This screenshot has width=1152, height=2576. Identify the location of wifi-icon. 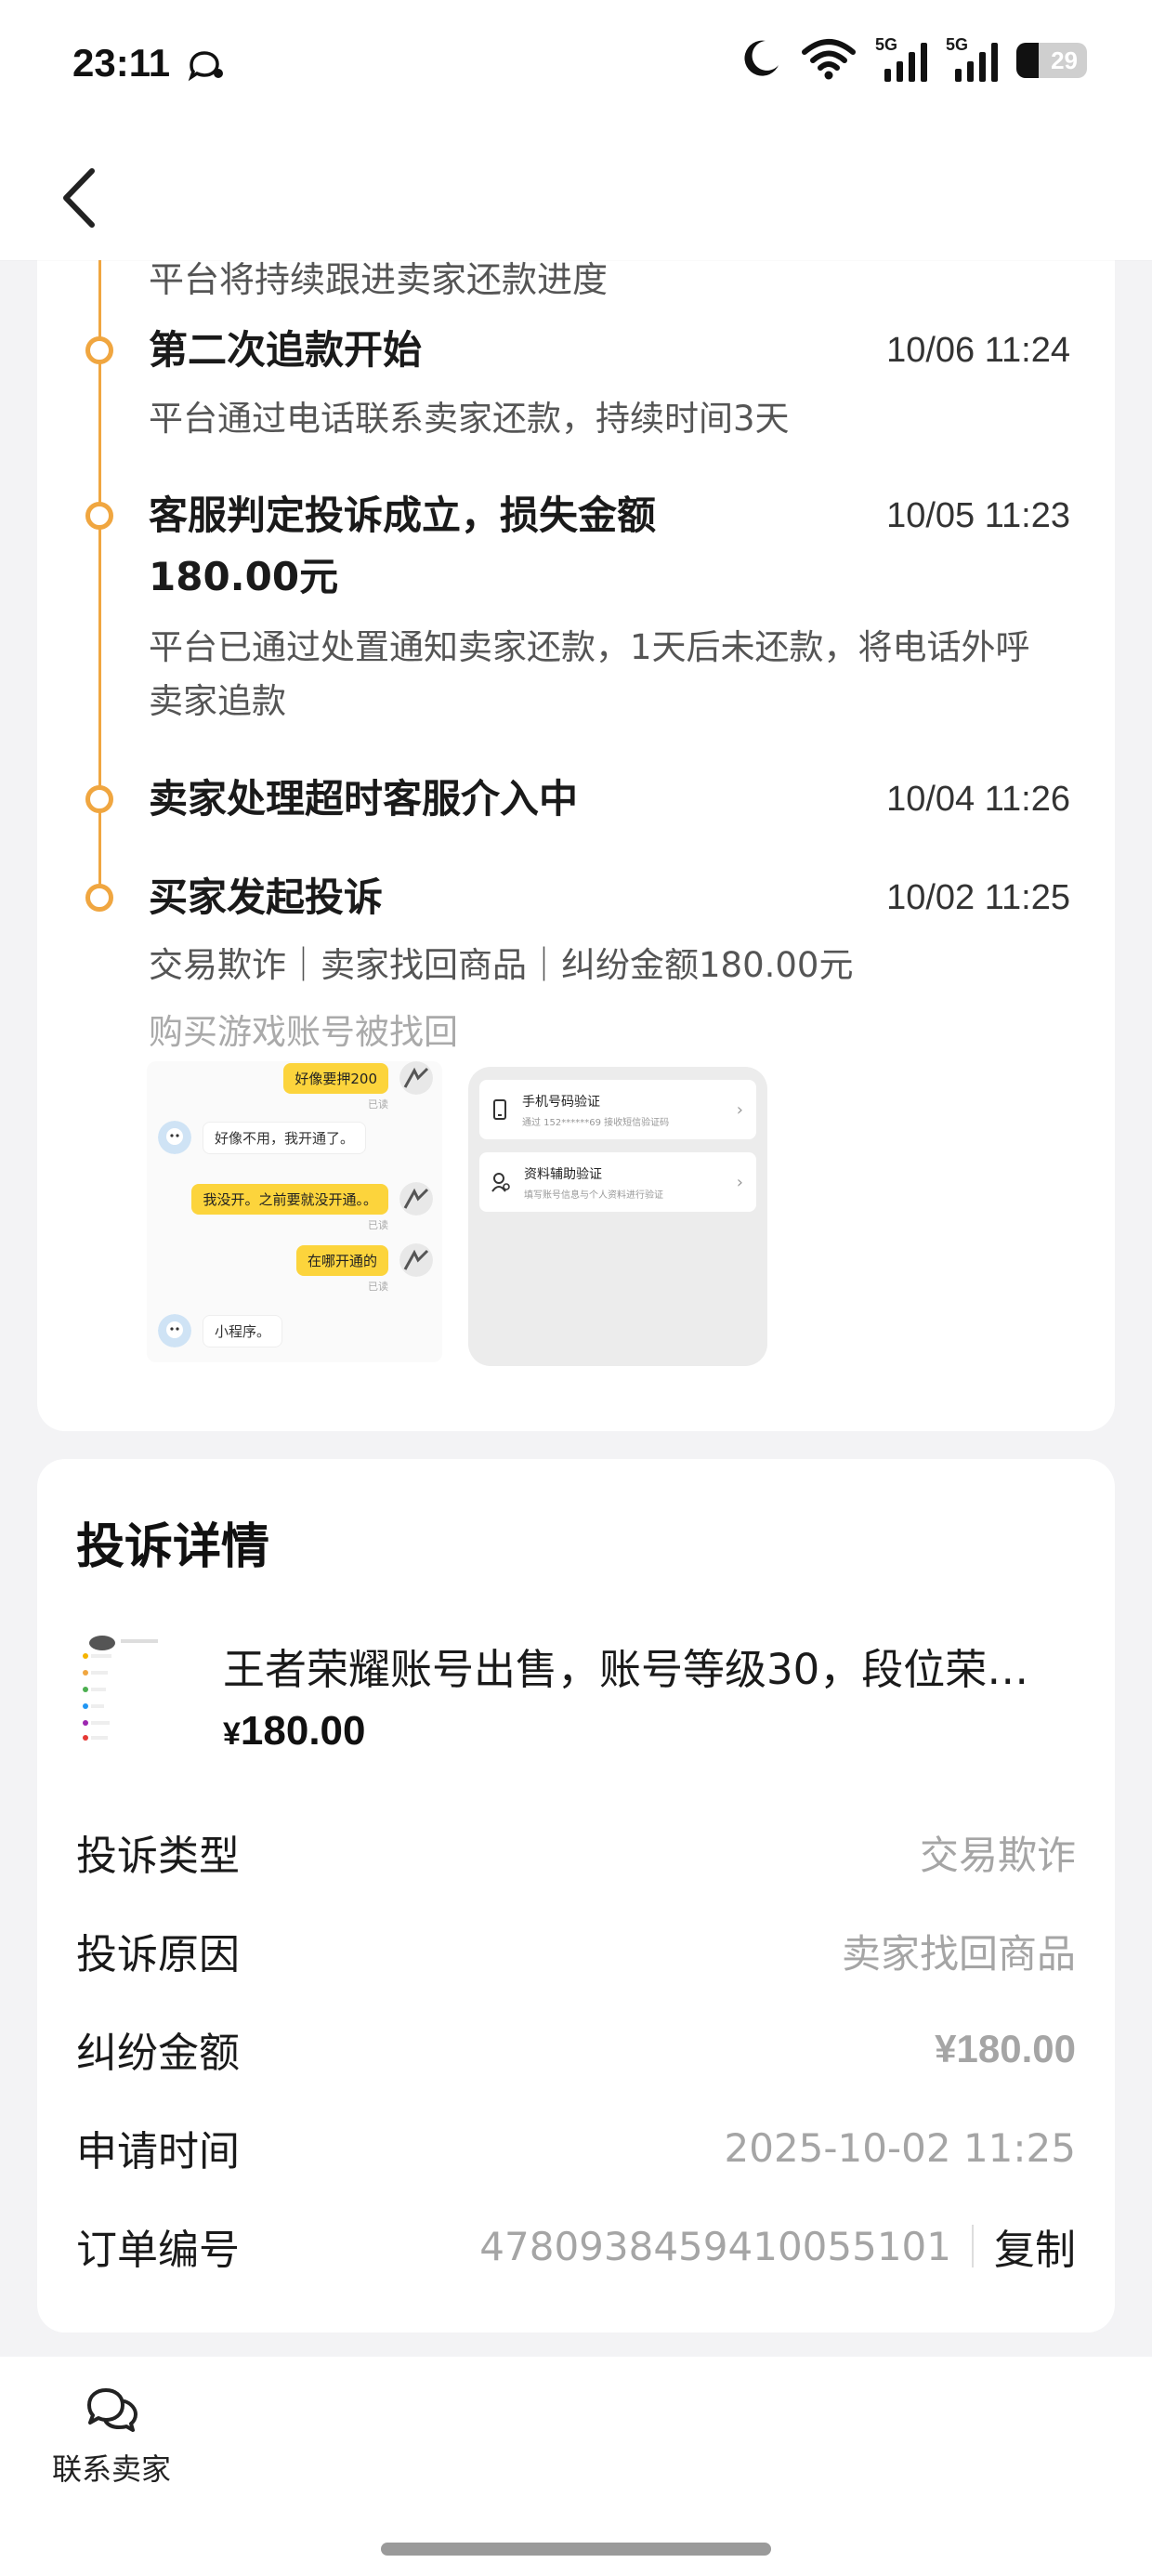
(829, 60).